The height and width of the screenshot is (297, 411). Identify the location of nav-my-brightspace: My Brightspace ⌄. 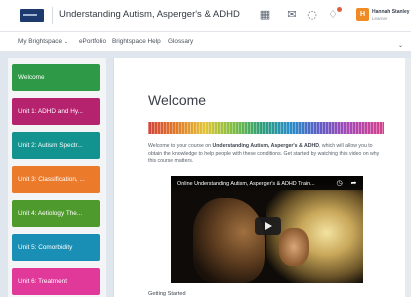
(43, 41).